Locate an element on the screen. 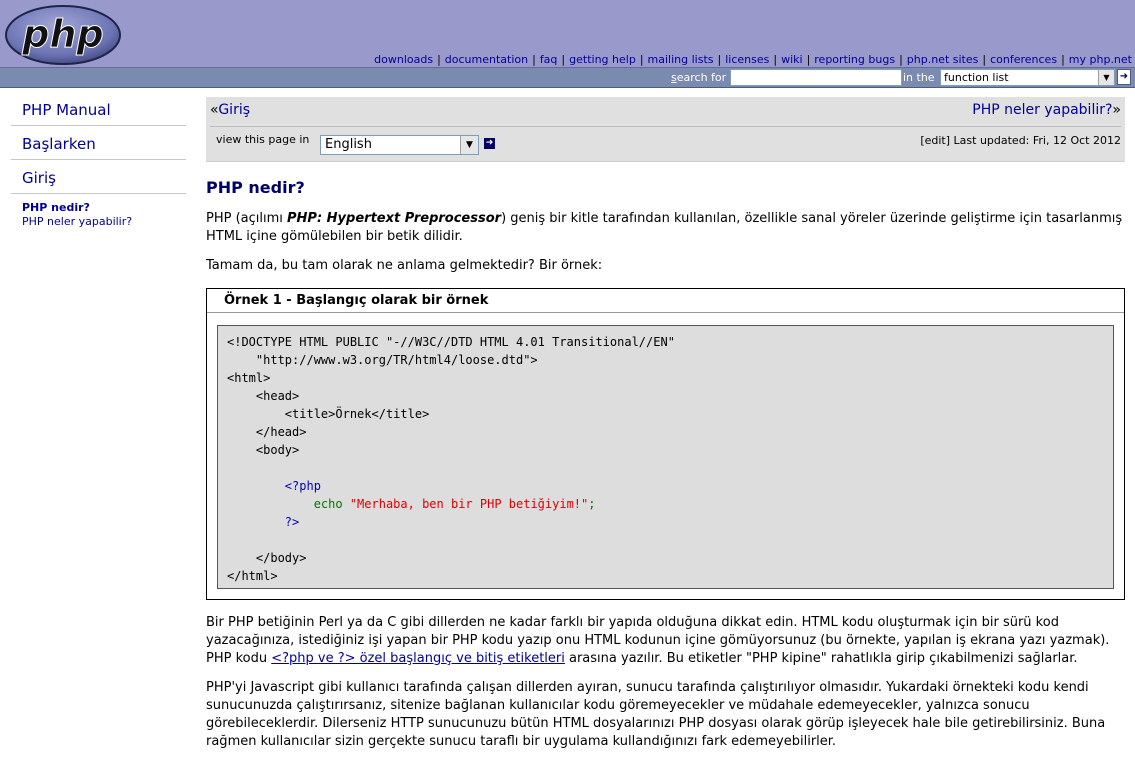  search-label: search for is located at coordinates (699, 77).